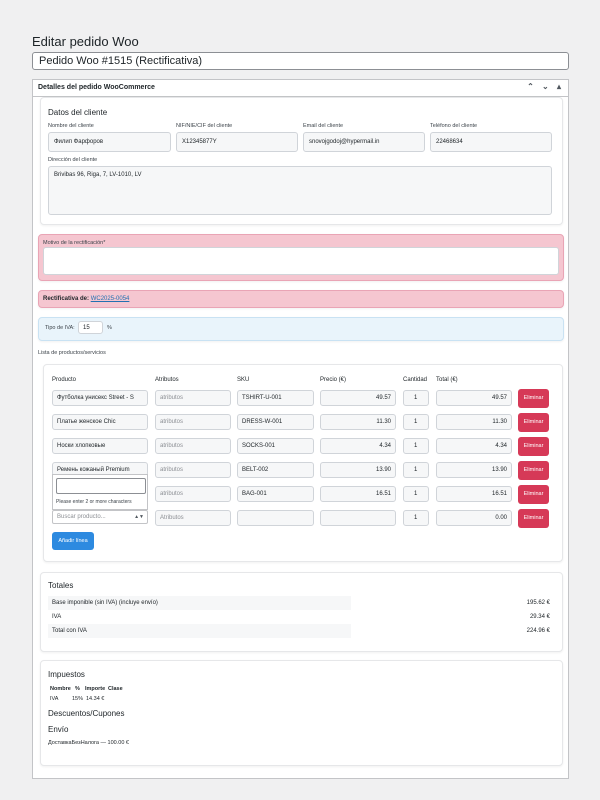 The height and width of the screenshot is (800, 600). I want to click on page-title: Editar pedido Woo, so click(85, 41).